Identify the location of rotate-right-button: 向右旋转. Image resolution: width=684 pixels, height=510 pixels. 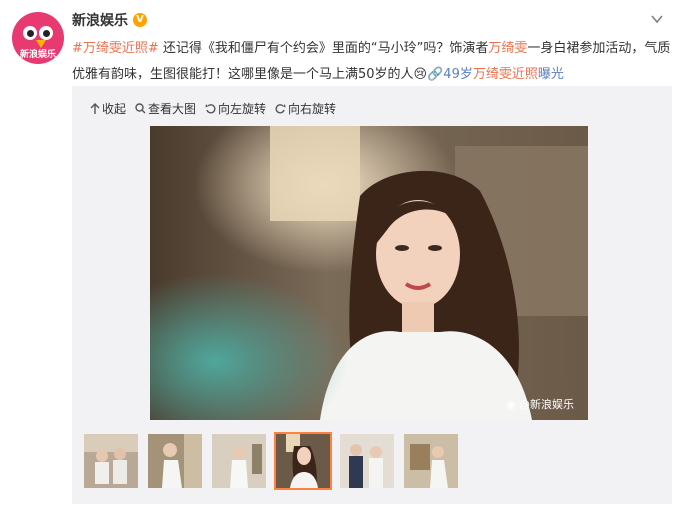
(305, 108).